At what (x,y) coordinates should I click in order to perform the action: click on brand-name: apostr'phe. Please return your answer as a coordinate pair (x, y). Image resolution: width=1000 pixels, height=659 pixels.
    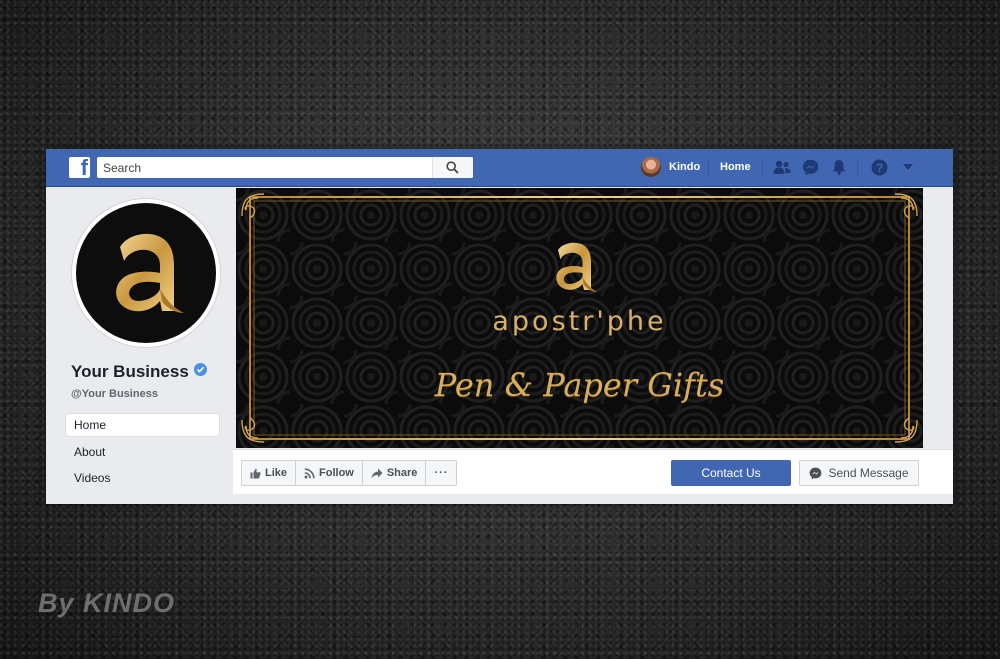
    Looking at the image, I should click on (579, 321).